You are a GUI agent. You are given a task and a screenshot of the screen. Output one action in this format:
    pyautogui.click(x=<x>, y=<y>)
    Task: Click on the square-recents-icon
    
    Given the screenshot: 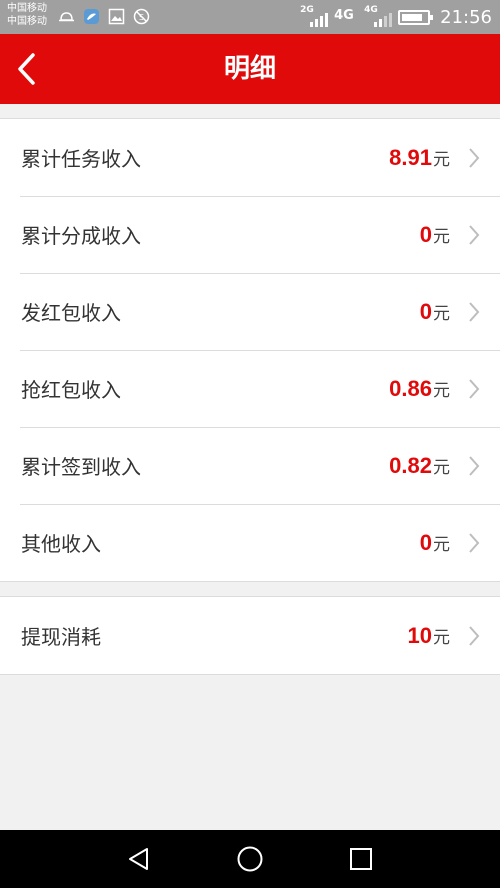 What is the action you would take?
    pyautogui.click(x=361, y=859)
    